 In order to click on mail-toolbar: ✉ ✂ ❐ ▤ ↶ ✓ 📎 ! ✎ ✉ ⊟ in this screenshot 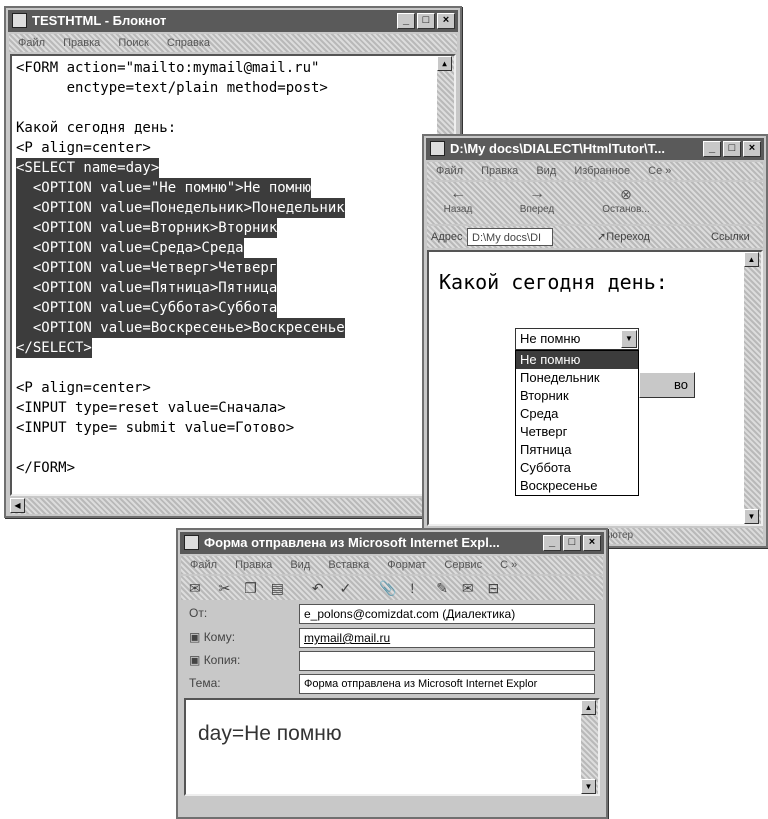, I will do `click(392, 588)`.